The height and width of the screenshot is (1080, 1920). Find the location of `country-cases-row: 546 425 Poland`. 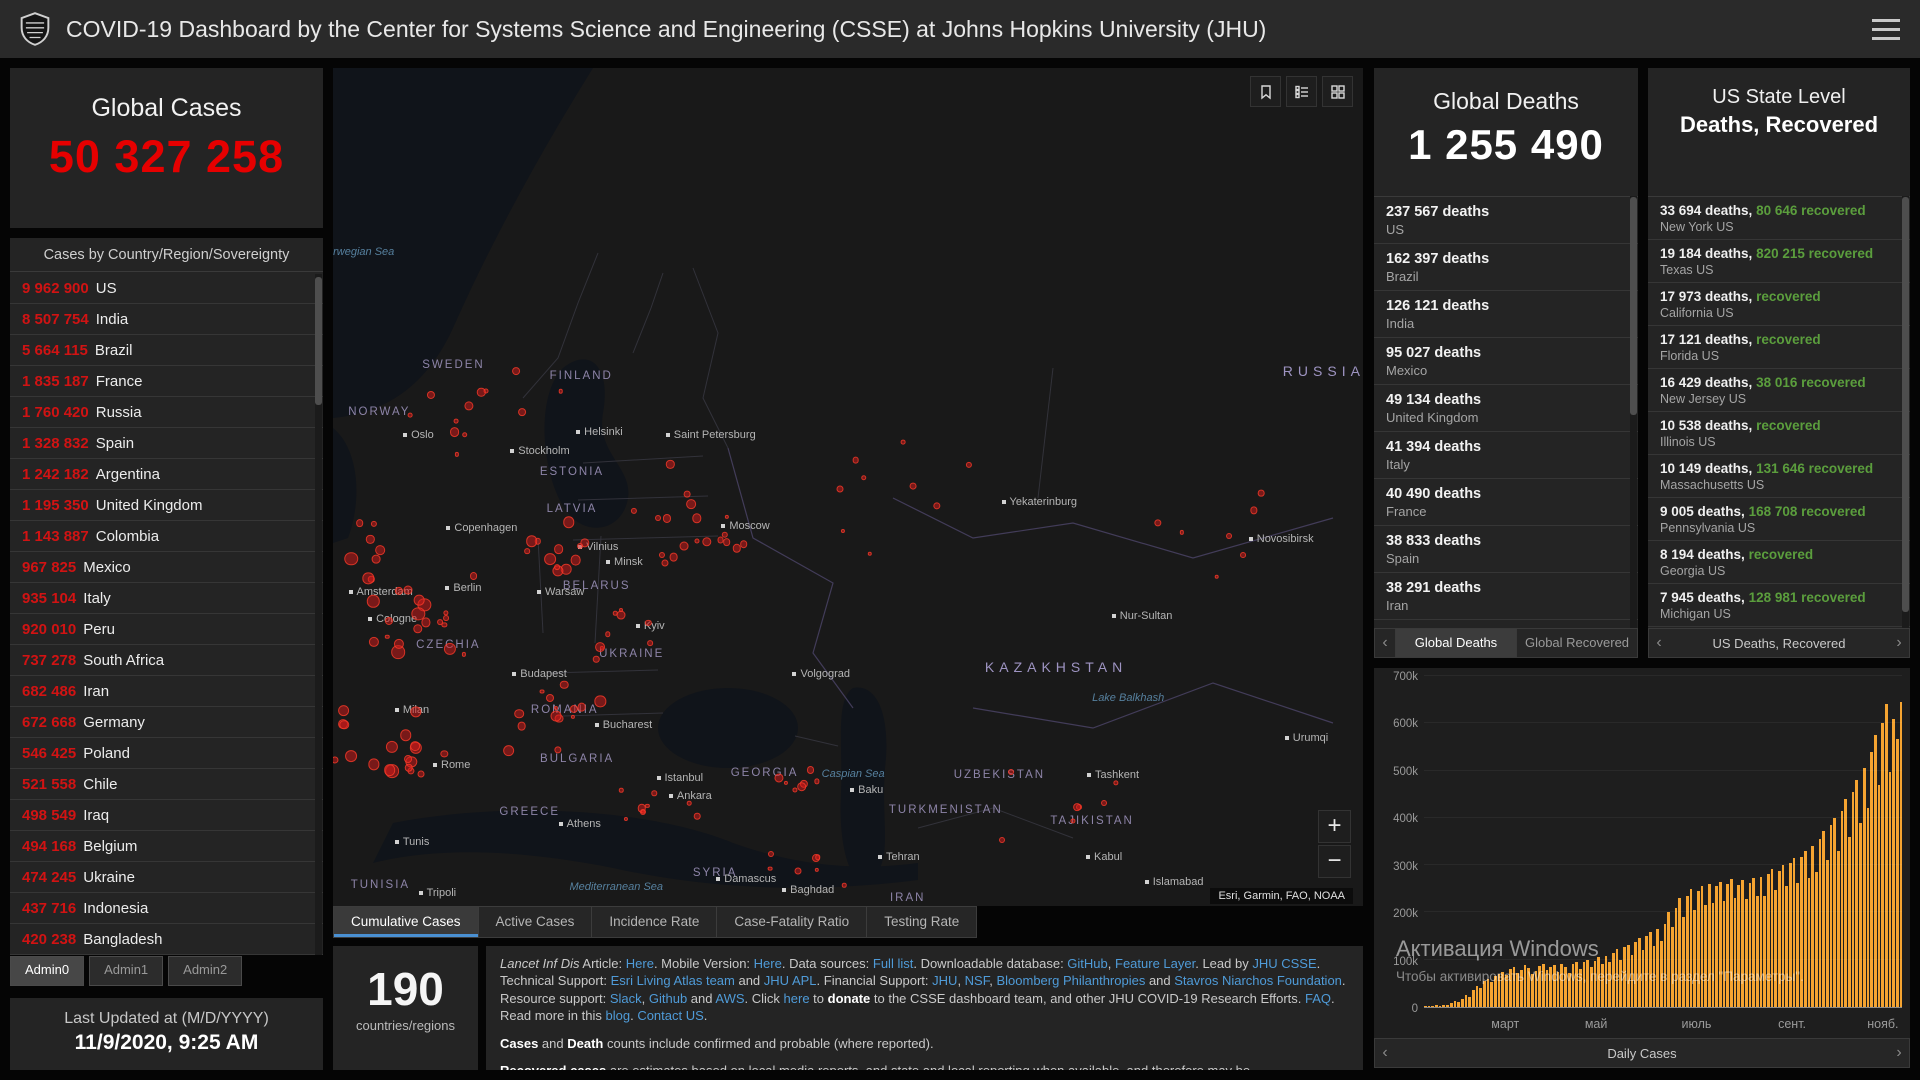

country-cases-row: 546 425 Poland is located at coordinates (166, 753).